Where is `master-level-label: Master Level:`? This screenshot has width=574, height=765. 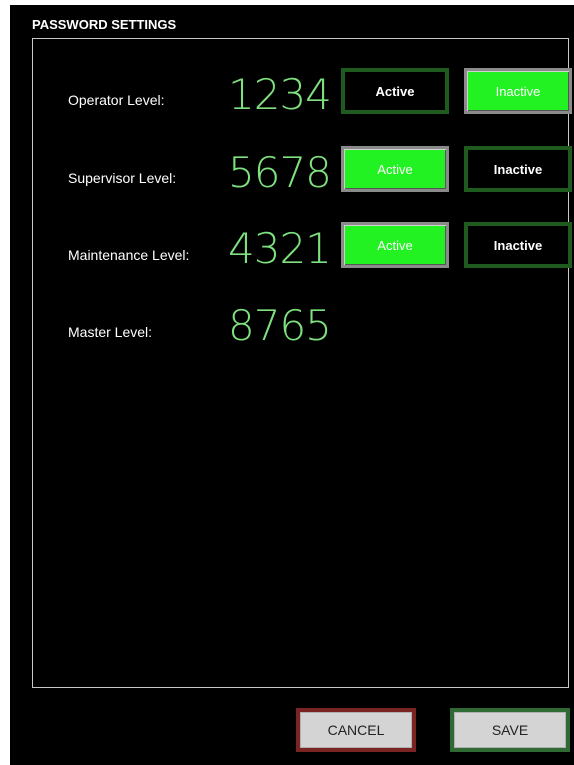
master-level-label: Master Level: is located at coordinates (110, 332).